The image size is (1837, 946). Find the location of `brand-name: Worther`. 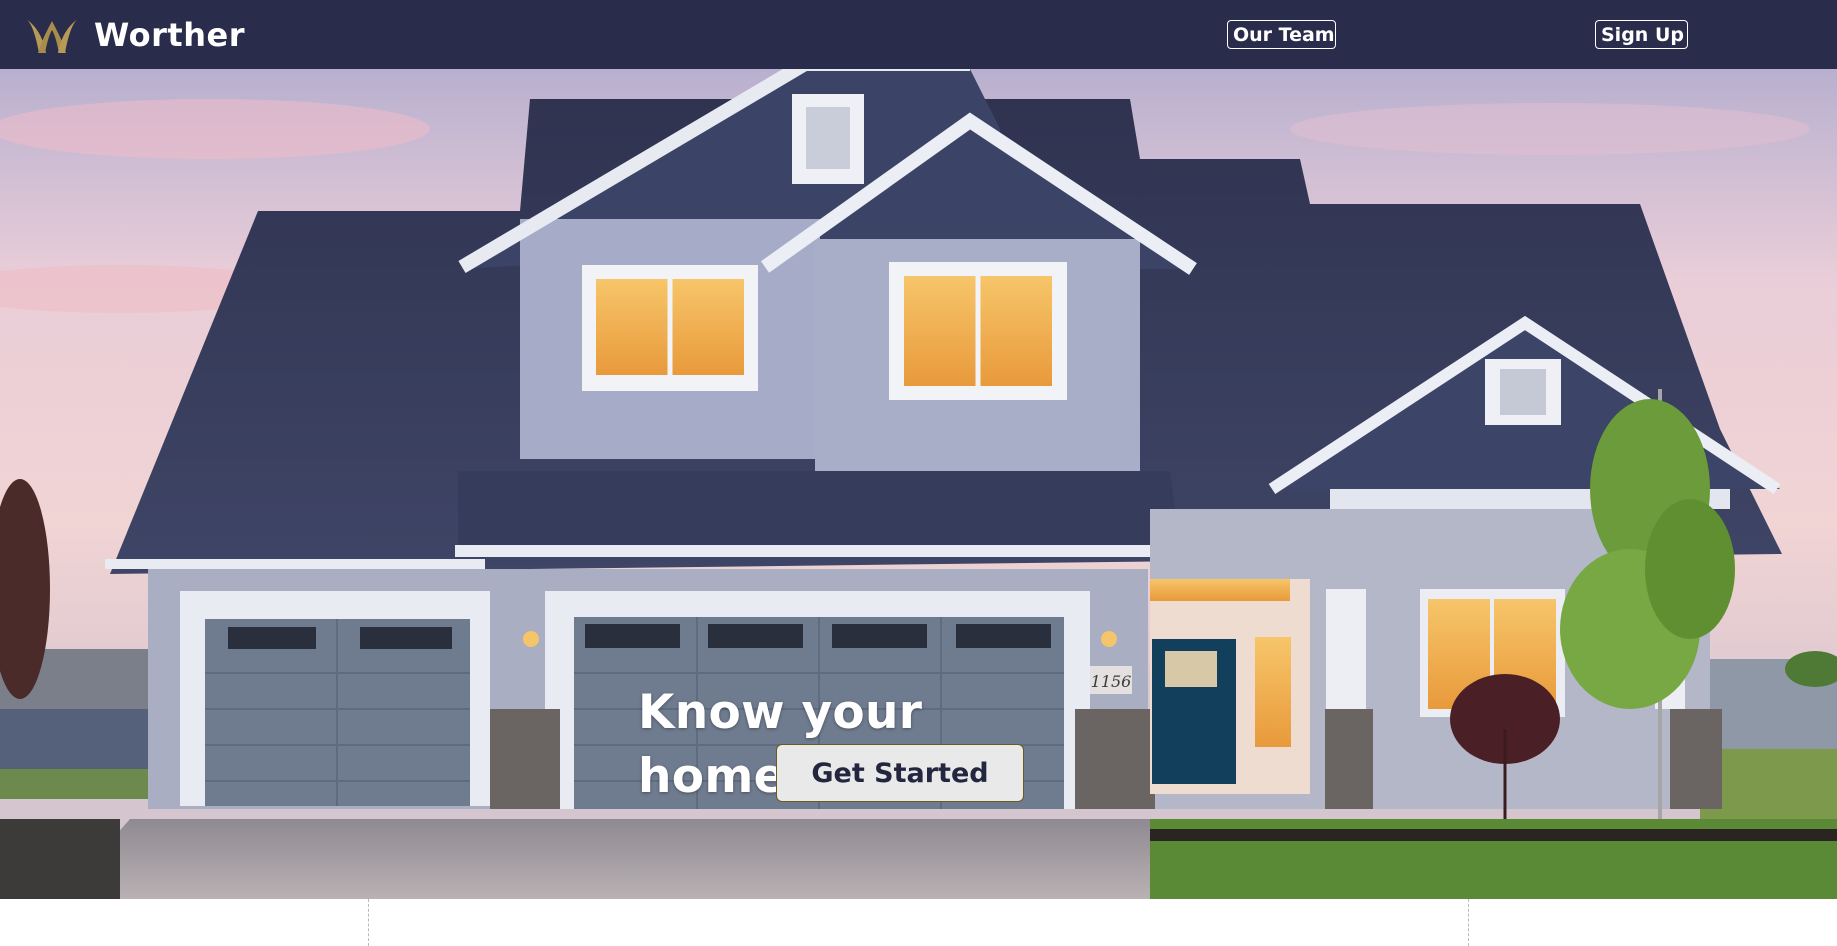

brand-name: Worther is located at coordinates (169, 35).